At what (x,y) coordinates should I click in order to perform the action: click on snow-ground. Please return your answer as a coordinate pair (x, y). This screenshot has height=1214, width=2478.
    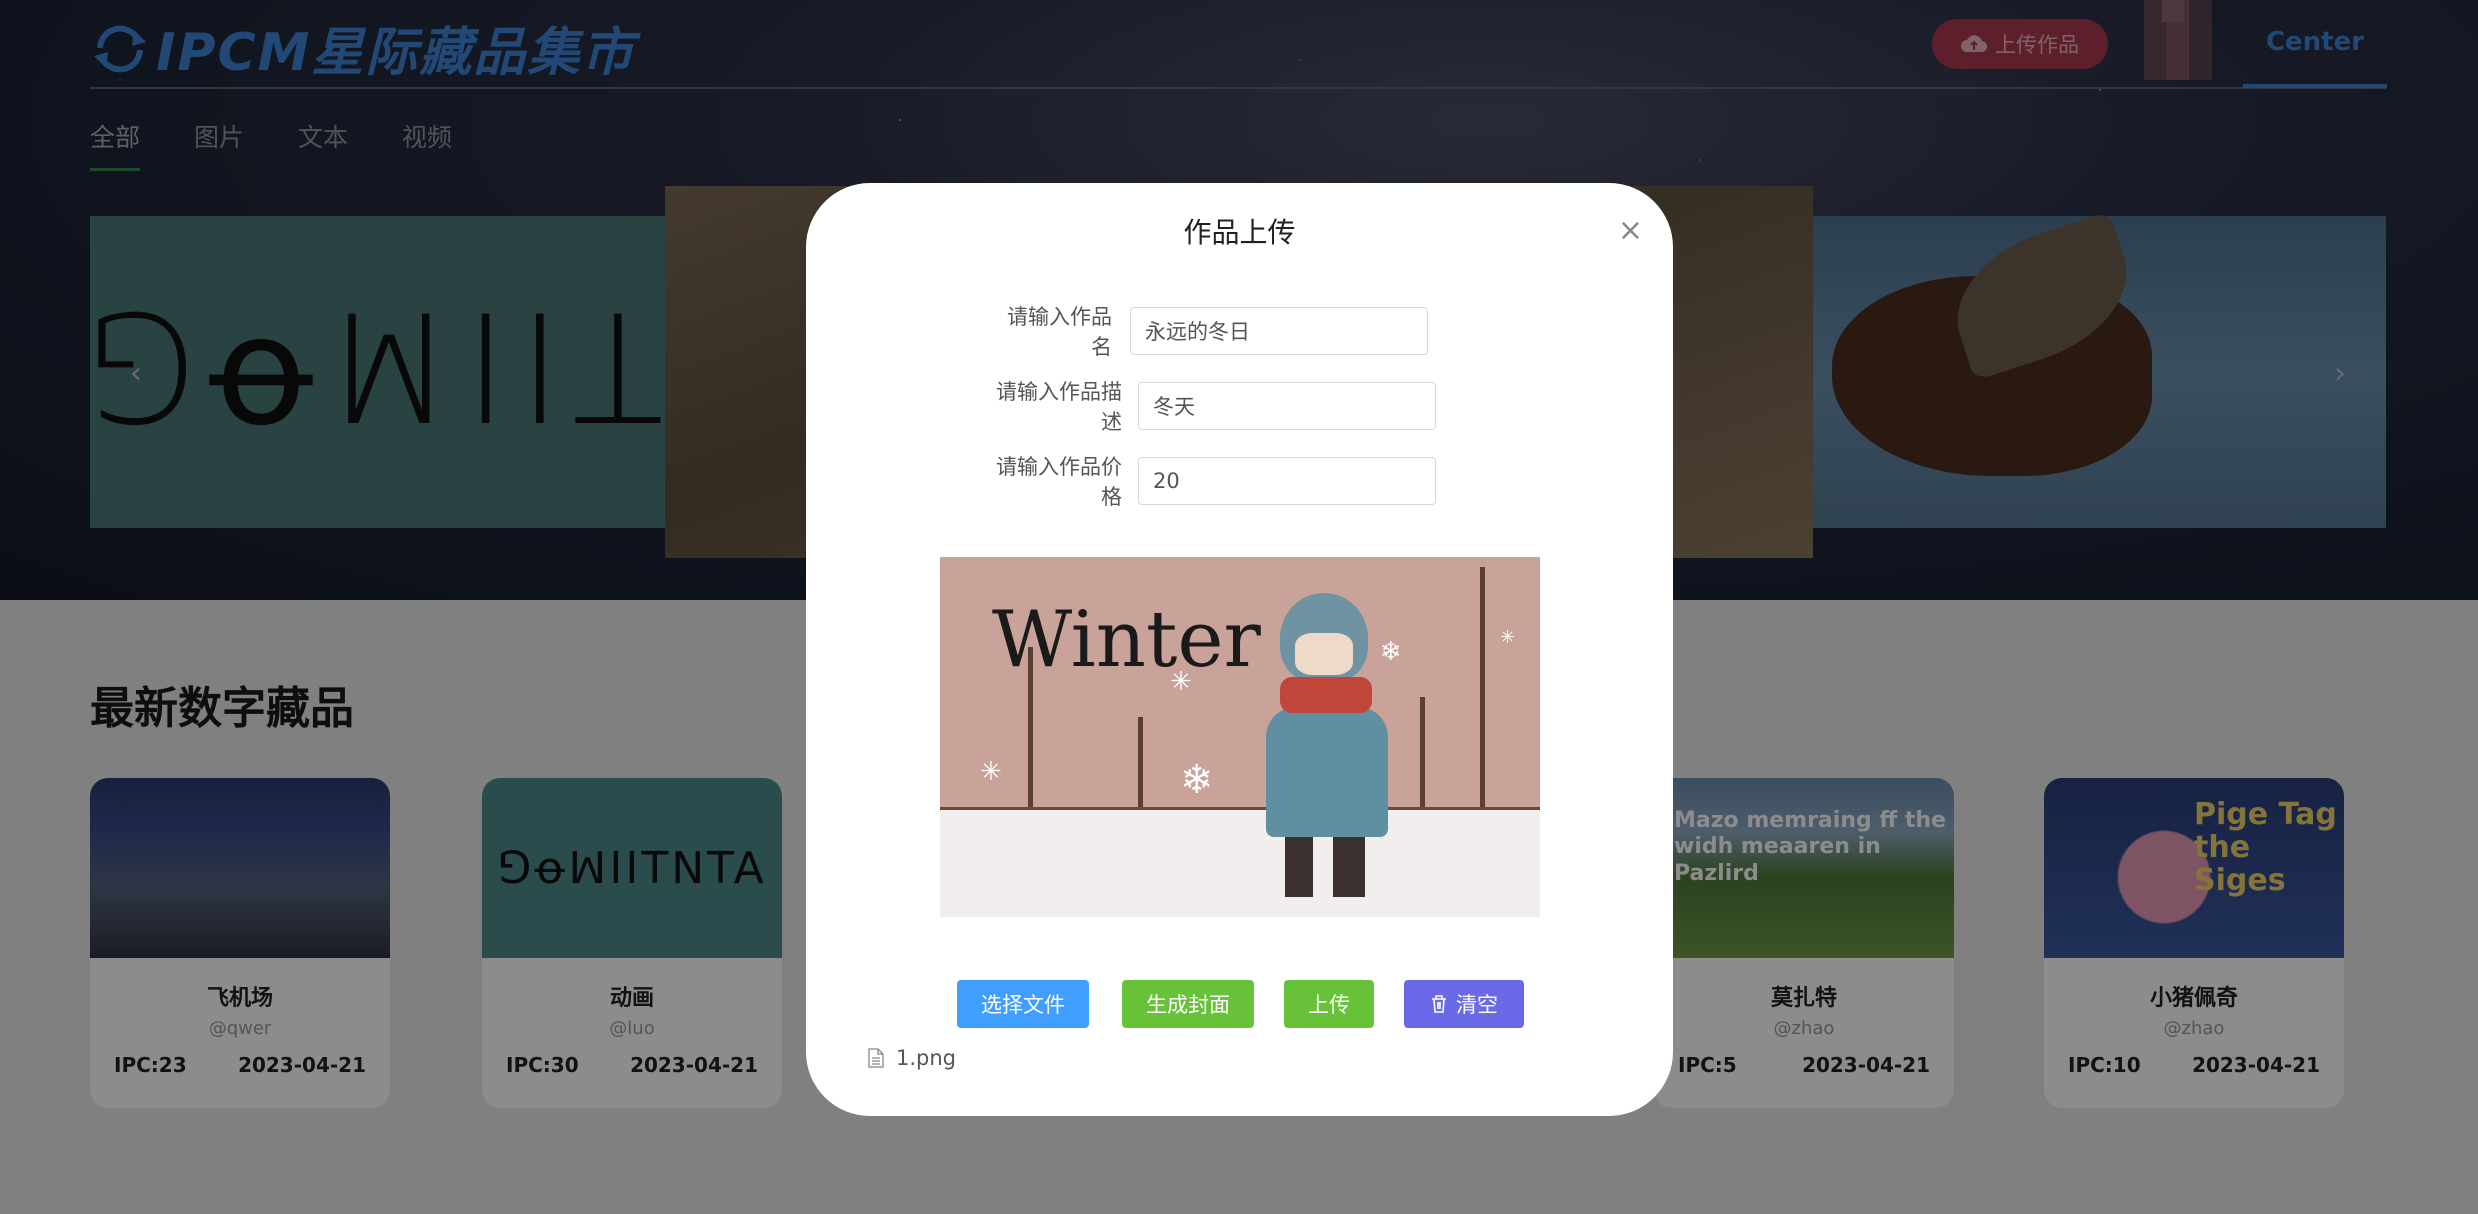
    Looking at the image, I should click on (1240, 862).